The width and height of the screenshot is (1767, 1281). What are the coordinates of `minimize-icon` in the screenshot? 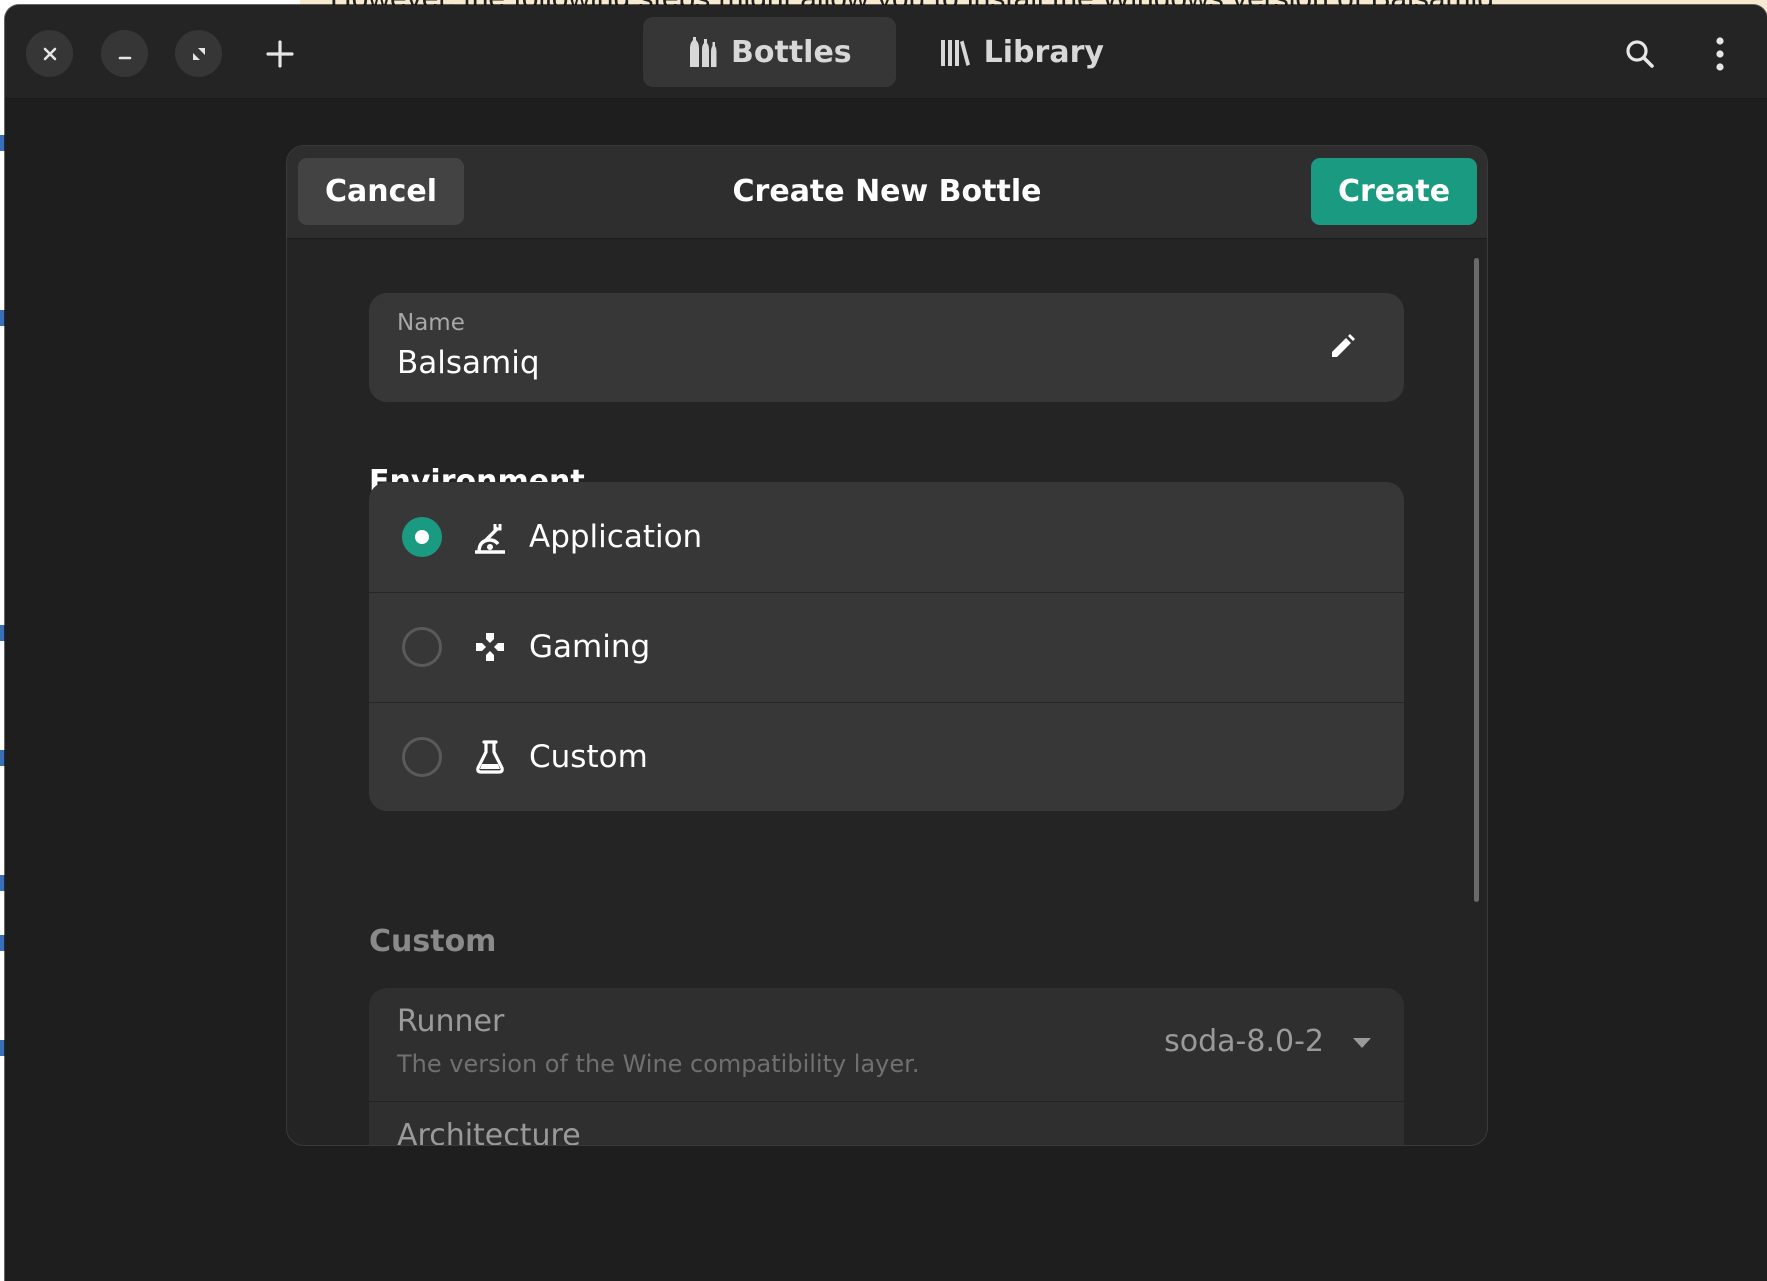 It's located at (124, 57).